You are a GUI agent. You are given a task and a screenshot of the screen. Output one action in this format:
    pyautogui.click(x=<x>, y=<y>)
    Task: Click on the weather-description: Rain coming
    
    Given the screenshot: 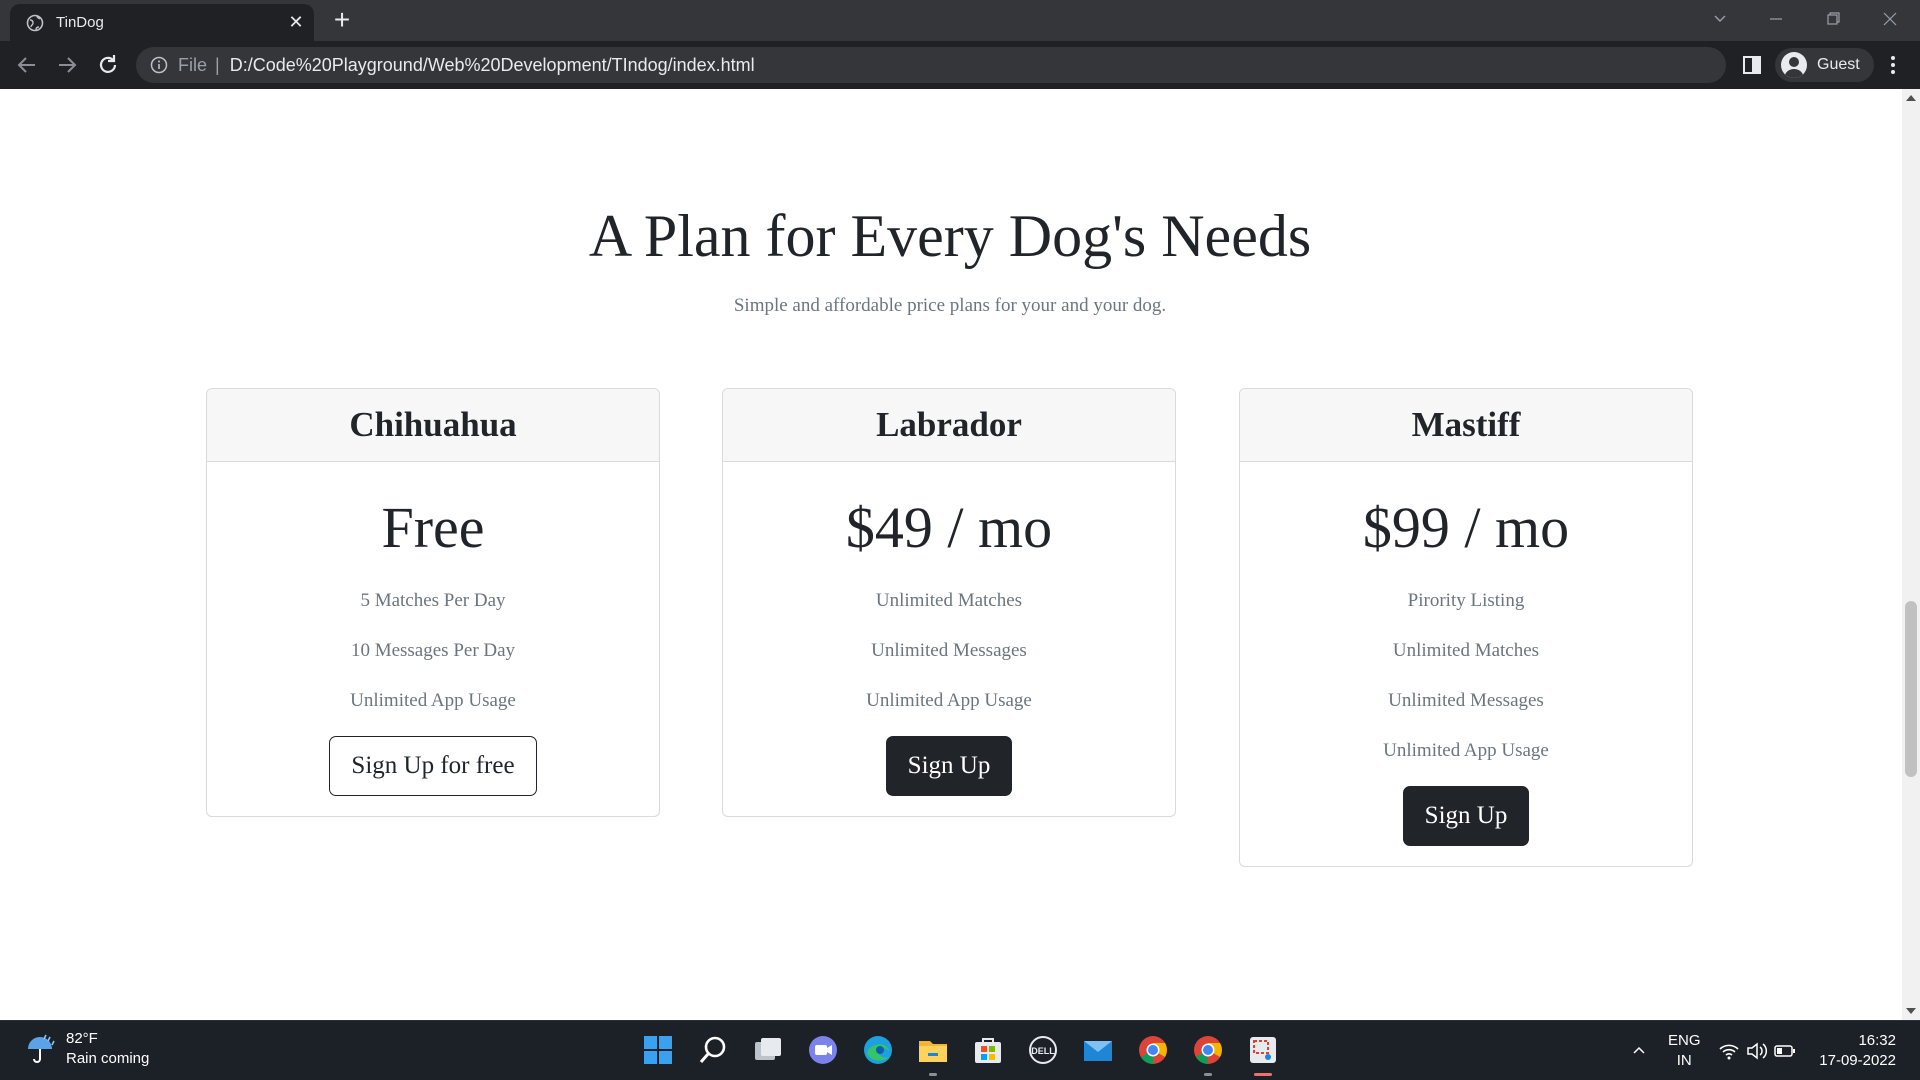 What is the action you would take?
    pyautogui.click(x=108, y=1058)
    